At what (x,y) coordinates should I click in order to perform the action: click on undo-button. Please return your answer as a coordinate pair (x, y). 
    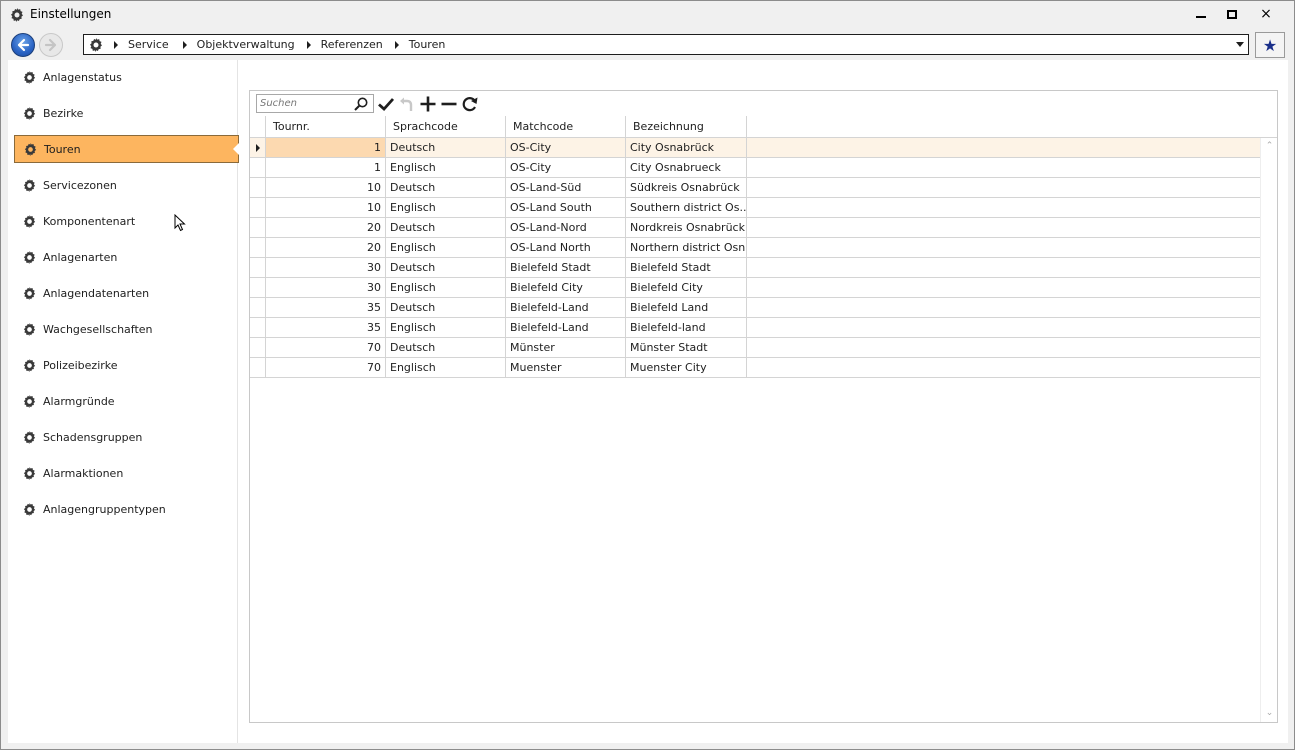
    Looking at the image, I should click on (407, 104).